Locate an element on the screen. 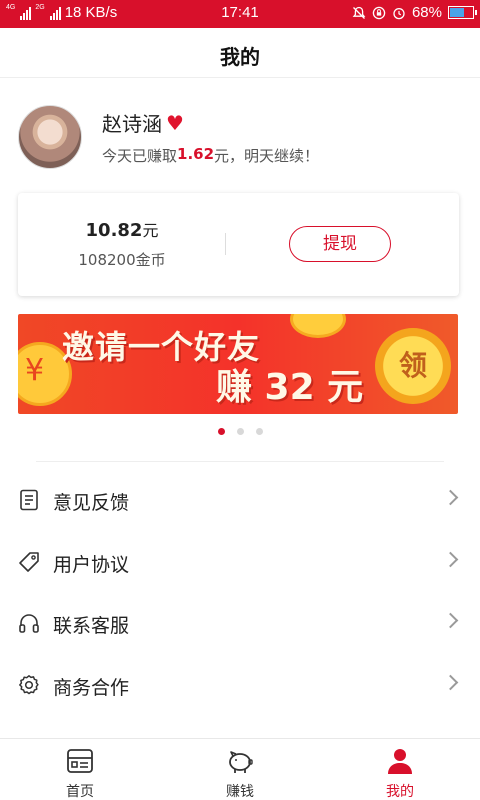 The height and width of the screenshot is (800, 480). alarm-icon is located at coordinates (399, 13).